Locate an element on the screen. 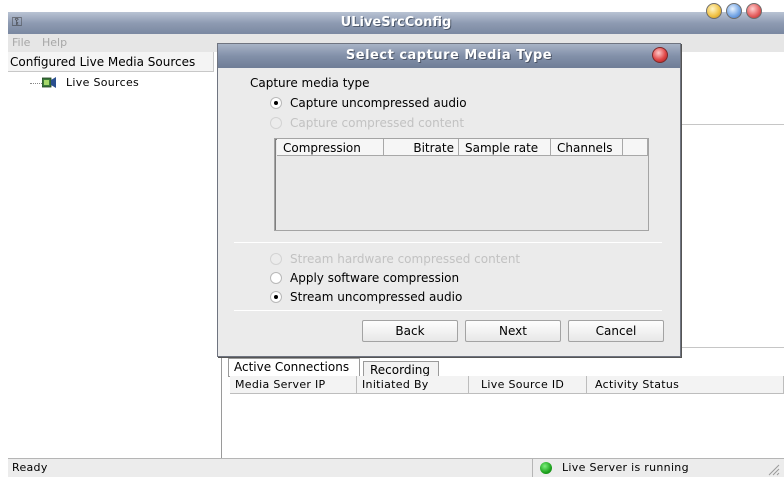 The height and width of the screenshot is (477, 784). server-status-icon is located at coordinates (546, 468).